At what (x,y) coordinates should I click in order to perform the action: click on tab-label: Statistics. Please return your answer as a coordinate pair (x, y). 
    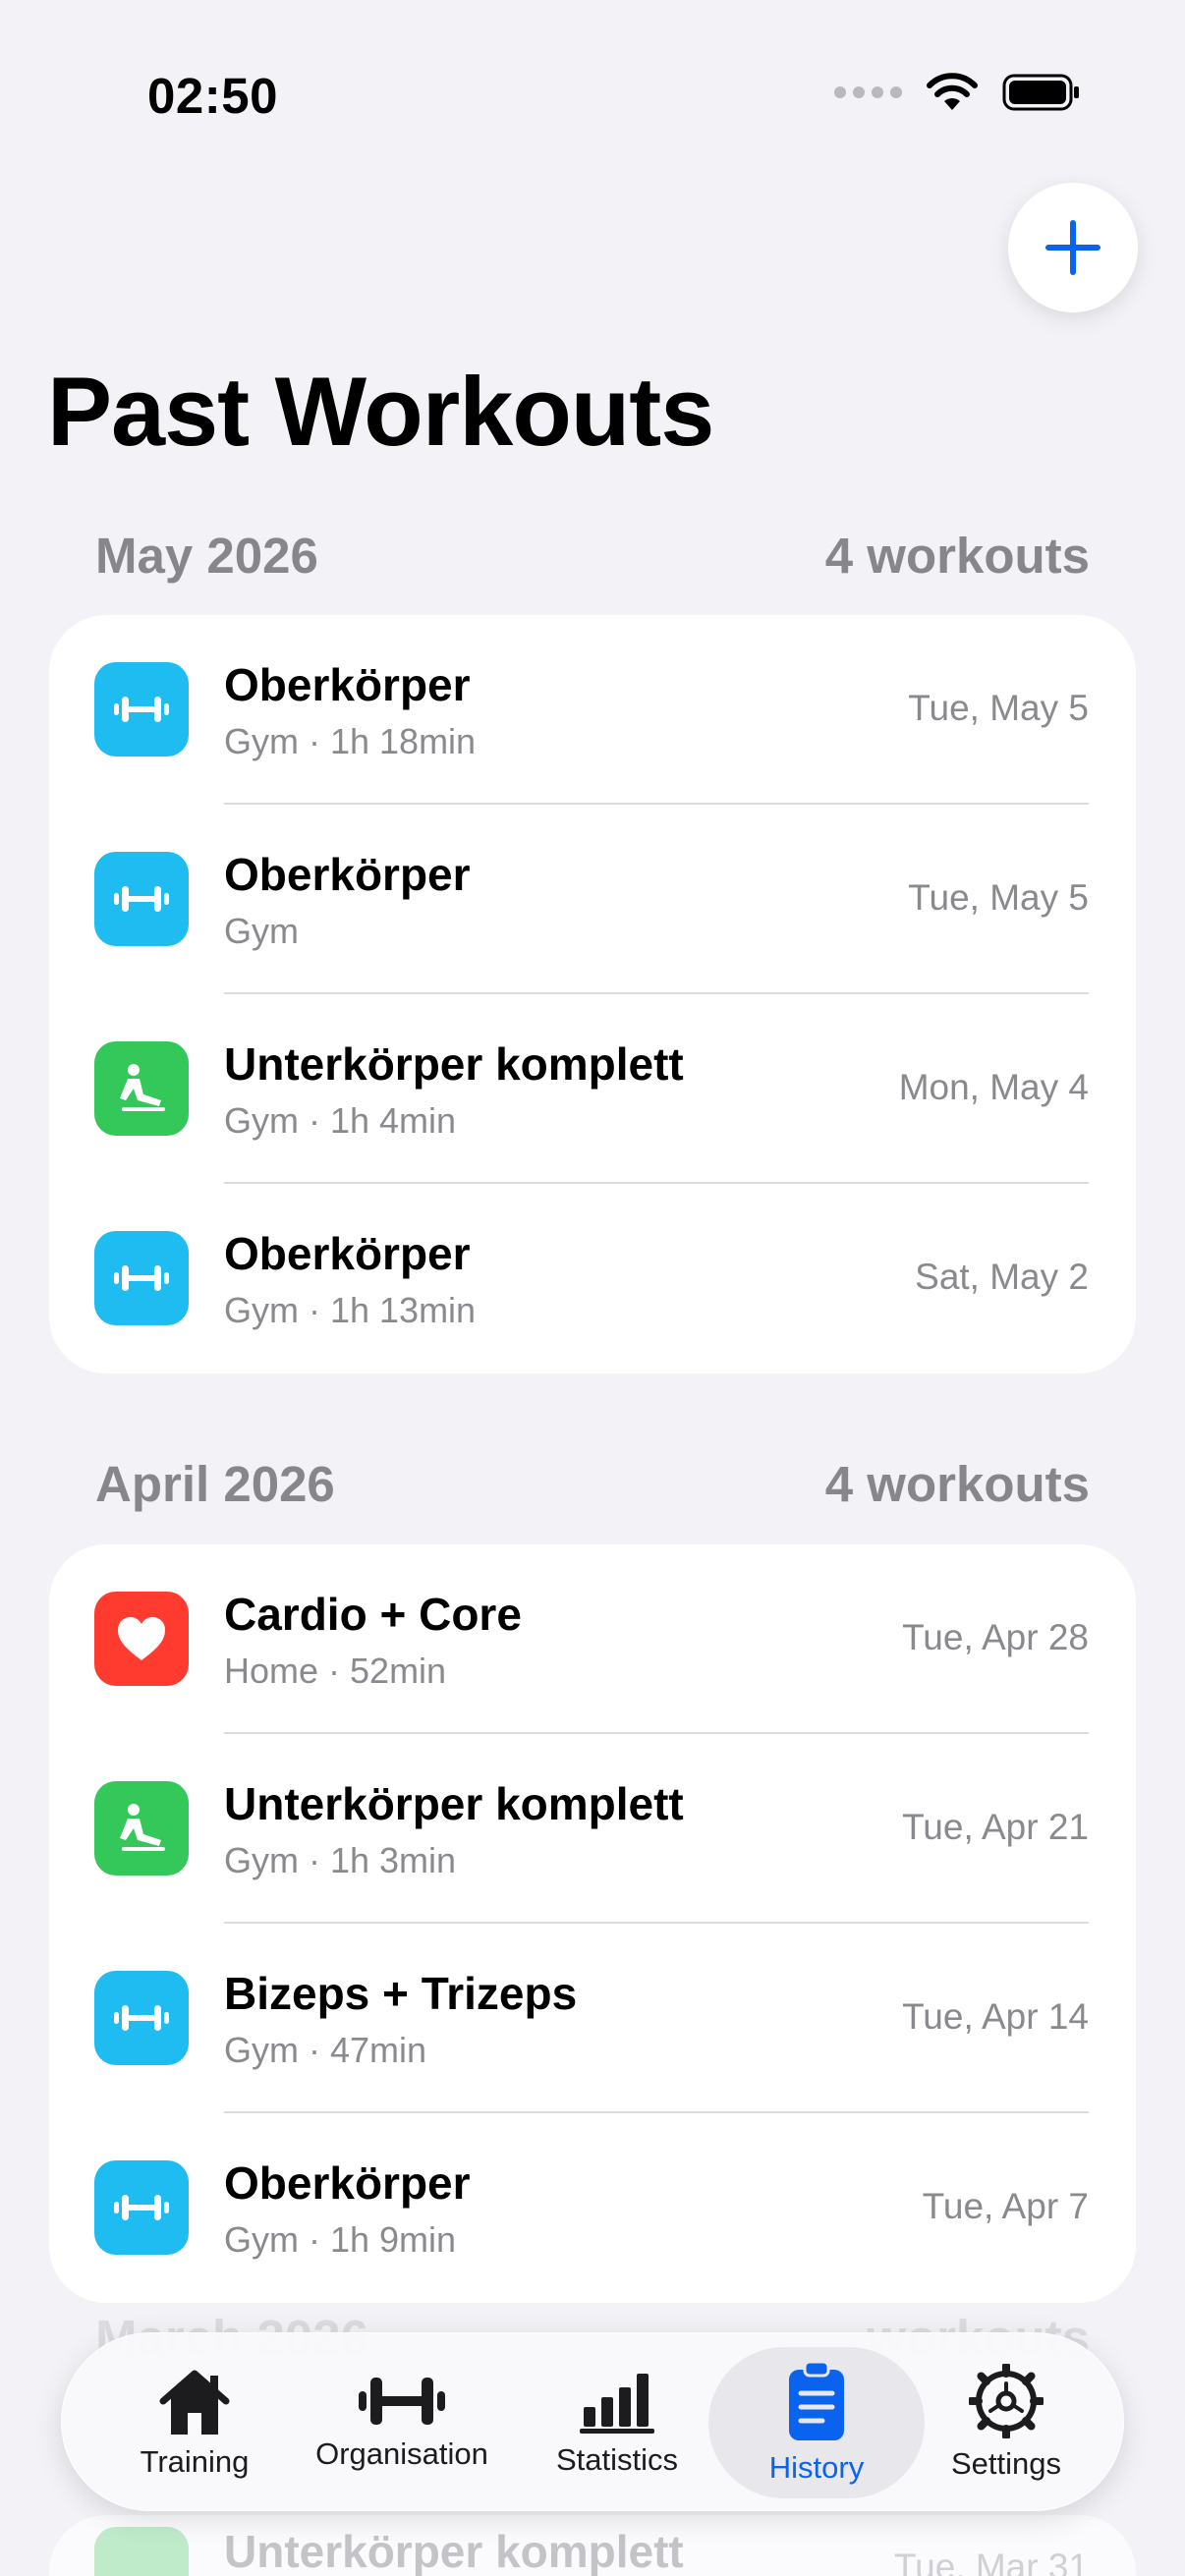
    Looking at the image, I should click on (617, 2459).